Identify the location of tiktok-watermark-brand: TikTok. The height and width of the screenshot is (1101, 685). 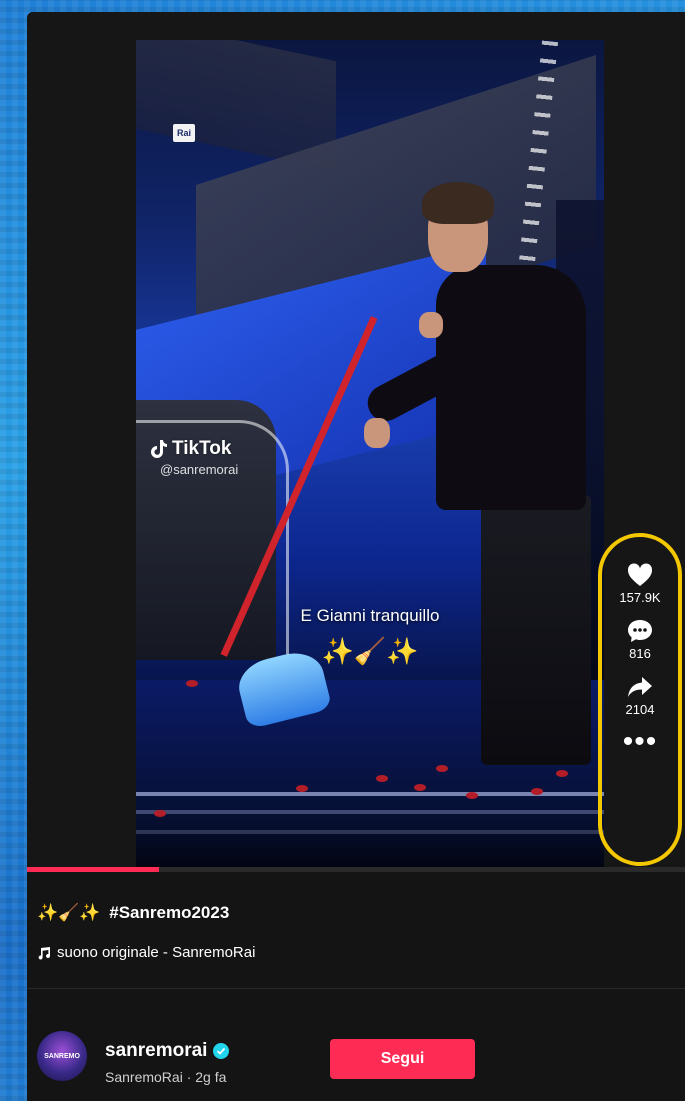
(194, 449).